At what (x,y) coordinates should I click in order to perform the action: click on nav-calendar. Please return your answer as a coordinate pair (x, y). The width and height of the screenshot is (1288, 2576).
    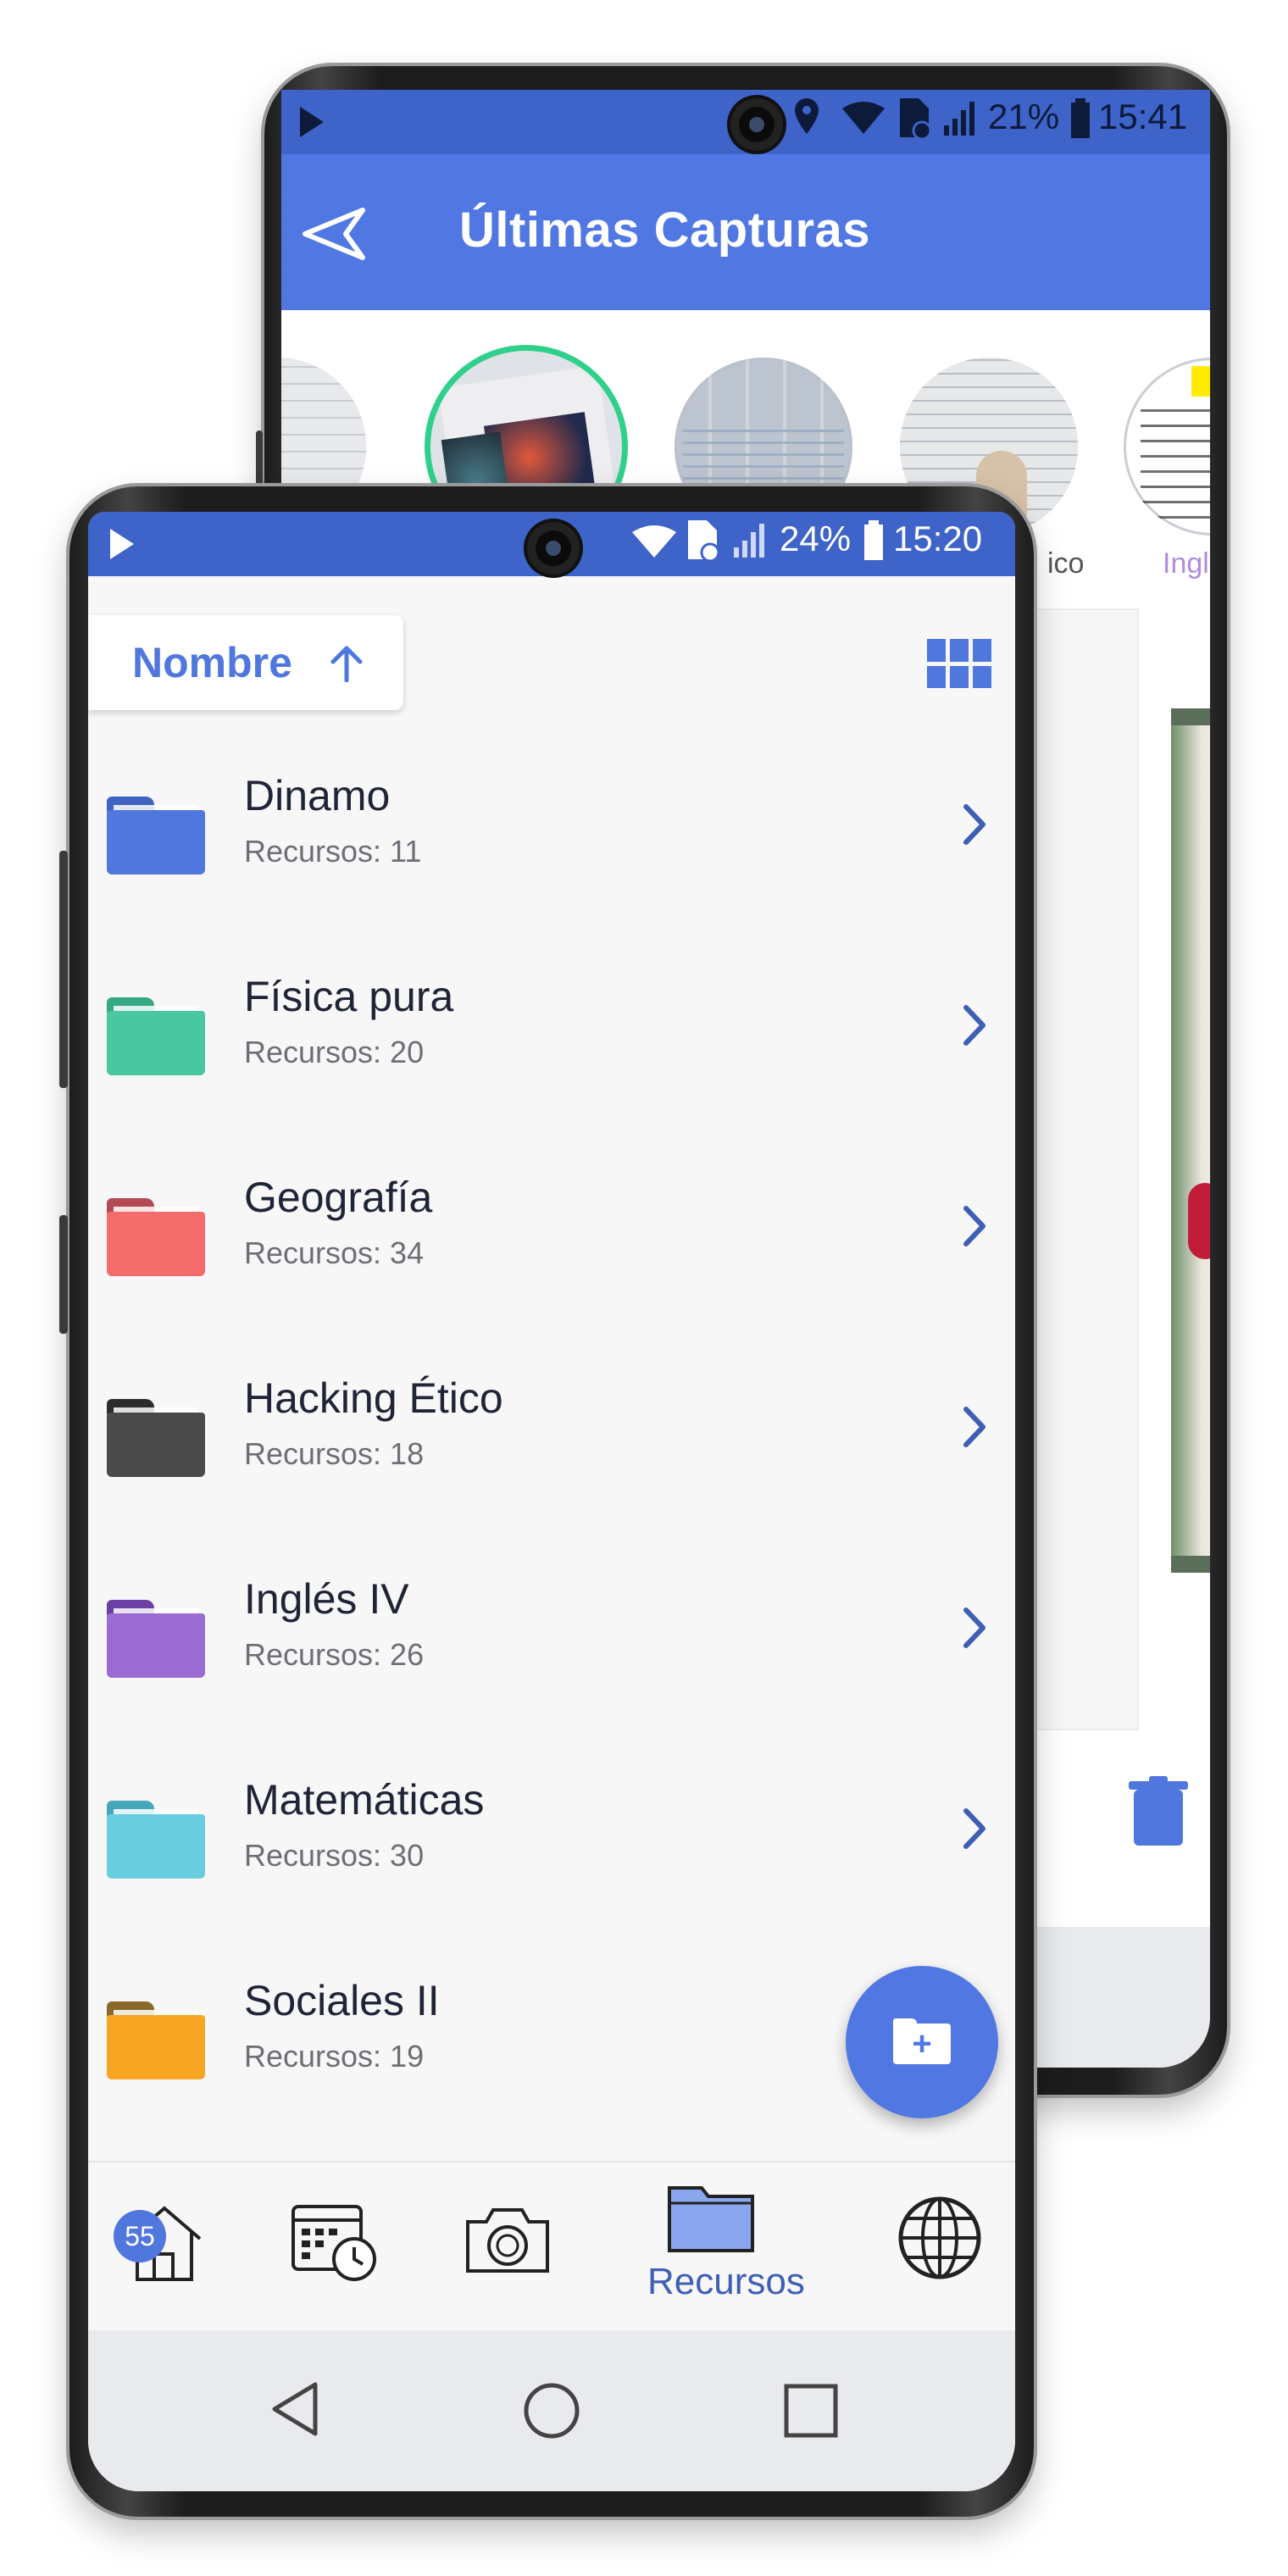
    Looking at the image, I should click on (334, 2238).